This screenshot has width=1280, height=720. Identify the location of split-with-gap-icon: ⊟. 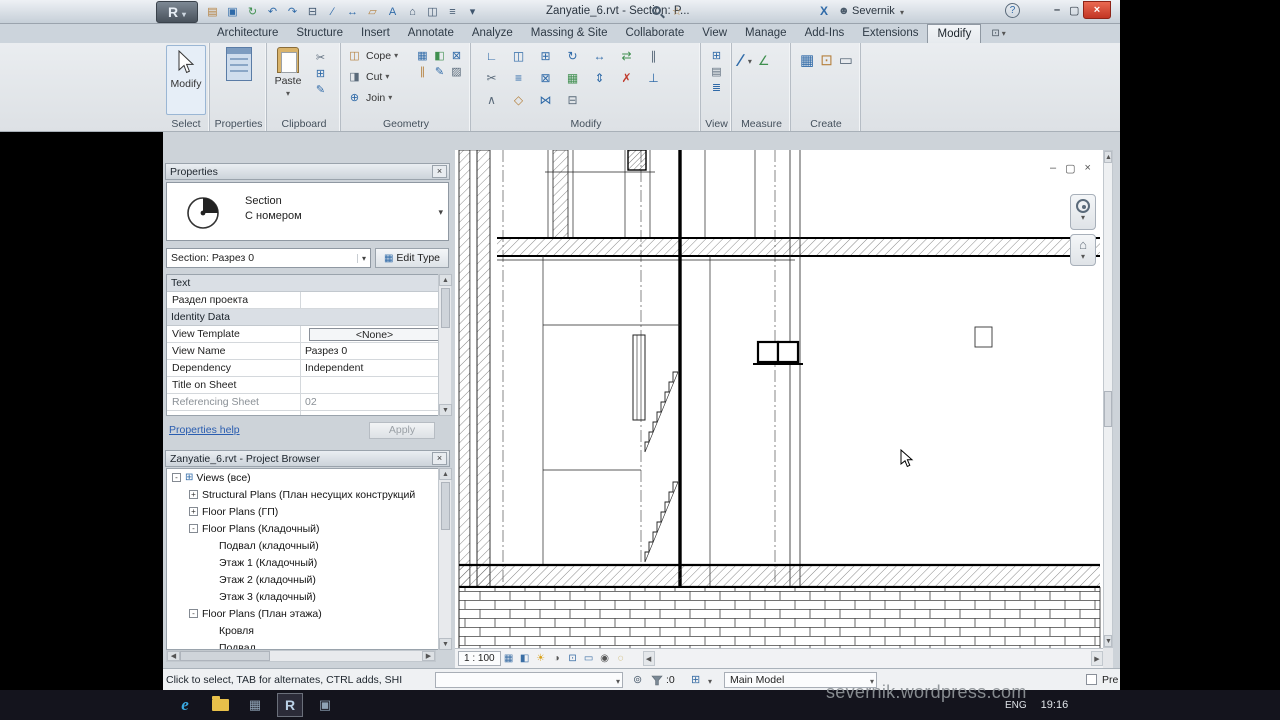
(572, 100).